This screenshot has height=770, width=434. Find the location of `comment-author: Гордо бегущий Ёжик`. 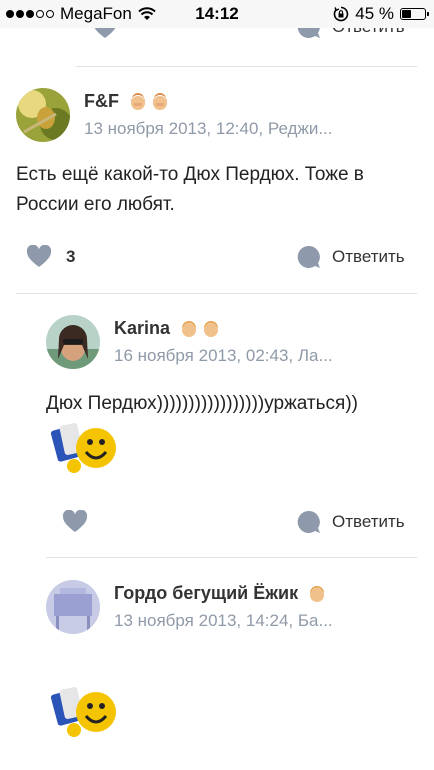

comment-author: Гордо бегущий Ёжик is located at coordinates (220, 593).